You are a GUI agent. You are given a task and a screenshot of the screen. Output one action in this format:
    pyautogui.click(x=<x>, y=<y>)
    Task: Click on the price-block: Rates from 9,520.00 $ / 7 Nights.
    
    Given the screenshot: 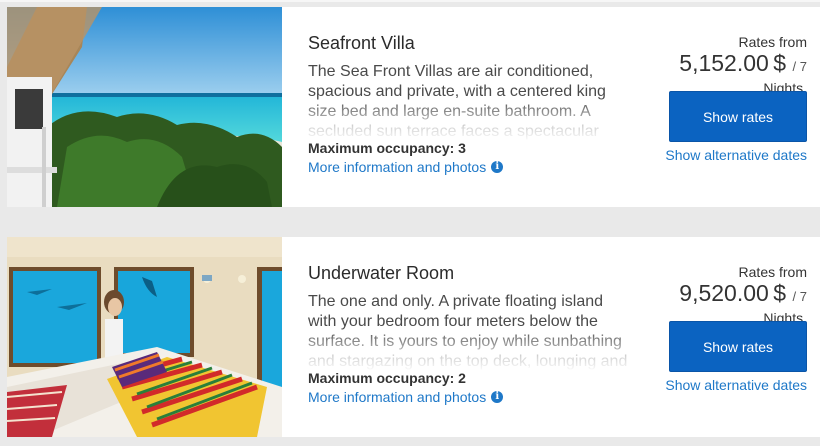 What is the action you would take?
    pyautogui.click(x=722, y=295)
    